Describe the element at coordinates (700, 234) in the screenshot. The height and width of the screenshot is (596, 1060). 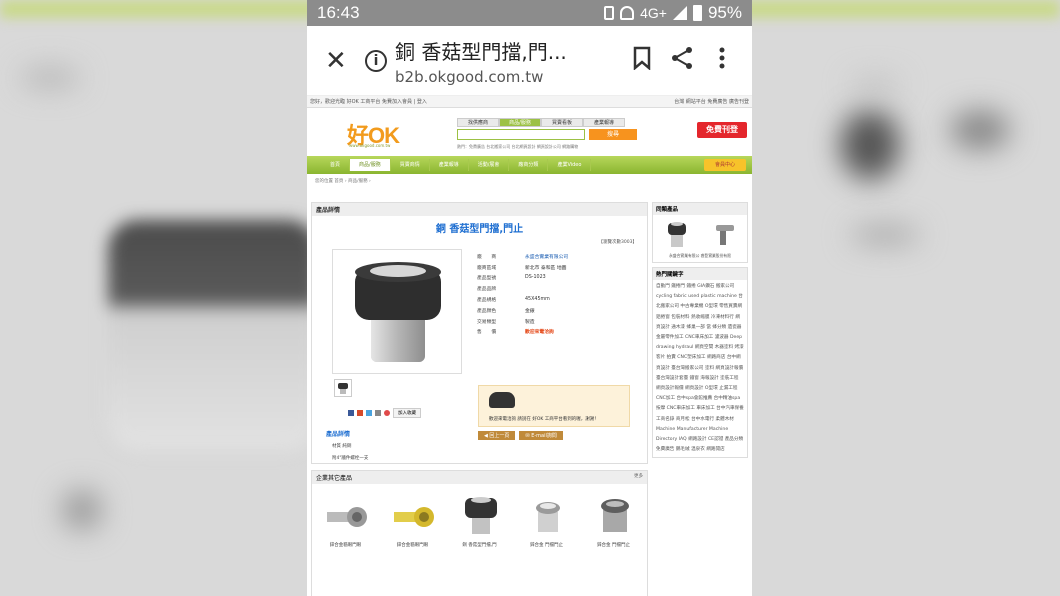
I see `similar-products-row` at that location.